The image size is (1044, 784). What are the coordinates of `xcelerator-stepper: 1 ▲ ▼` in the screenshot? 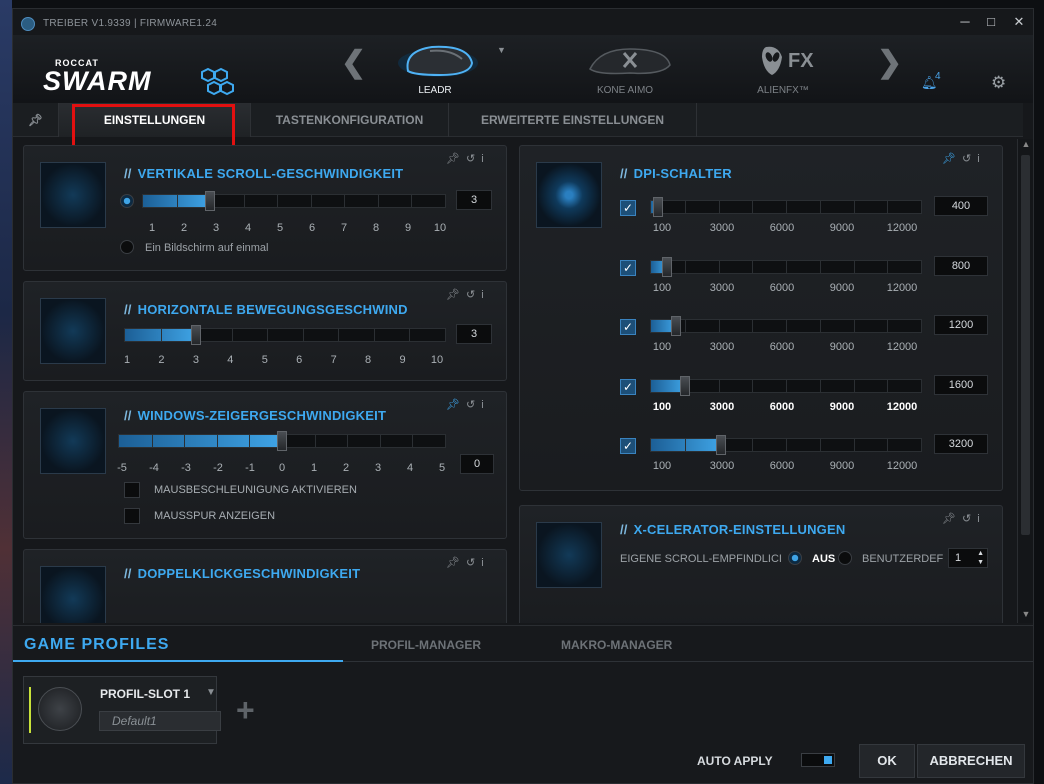 It's located at (968, 558).